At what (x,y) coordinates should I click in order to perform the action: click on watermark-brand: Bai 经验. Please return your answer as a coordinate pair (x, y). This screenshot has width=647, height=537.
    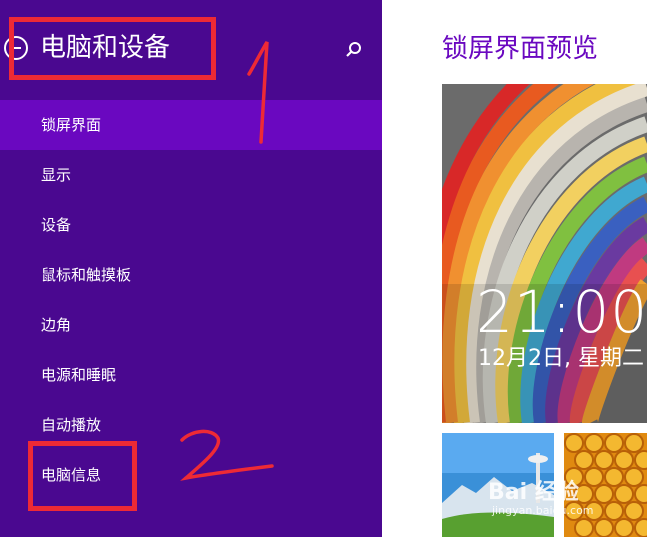
    Looking at the image, I should click on (533, 492).